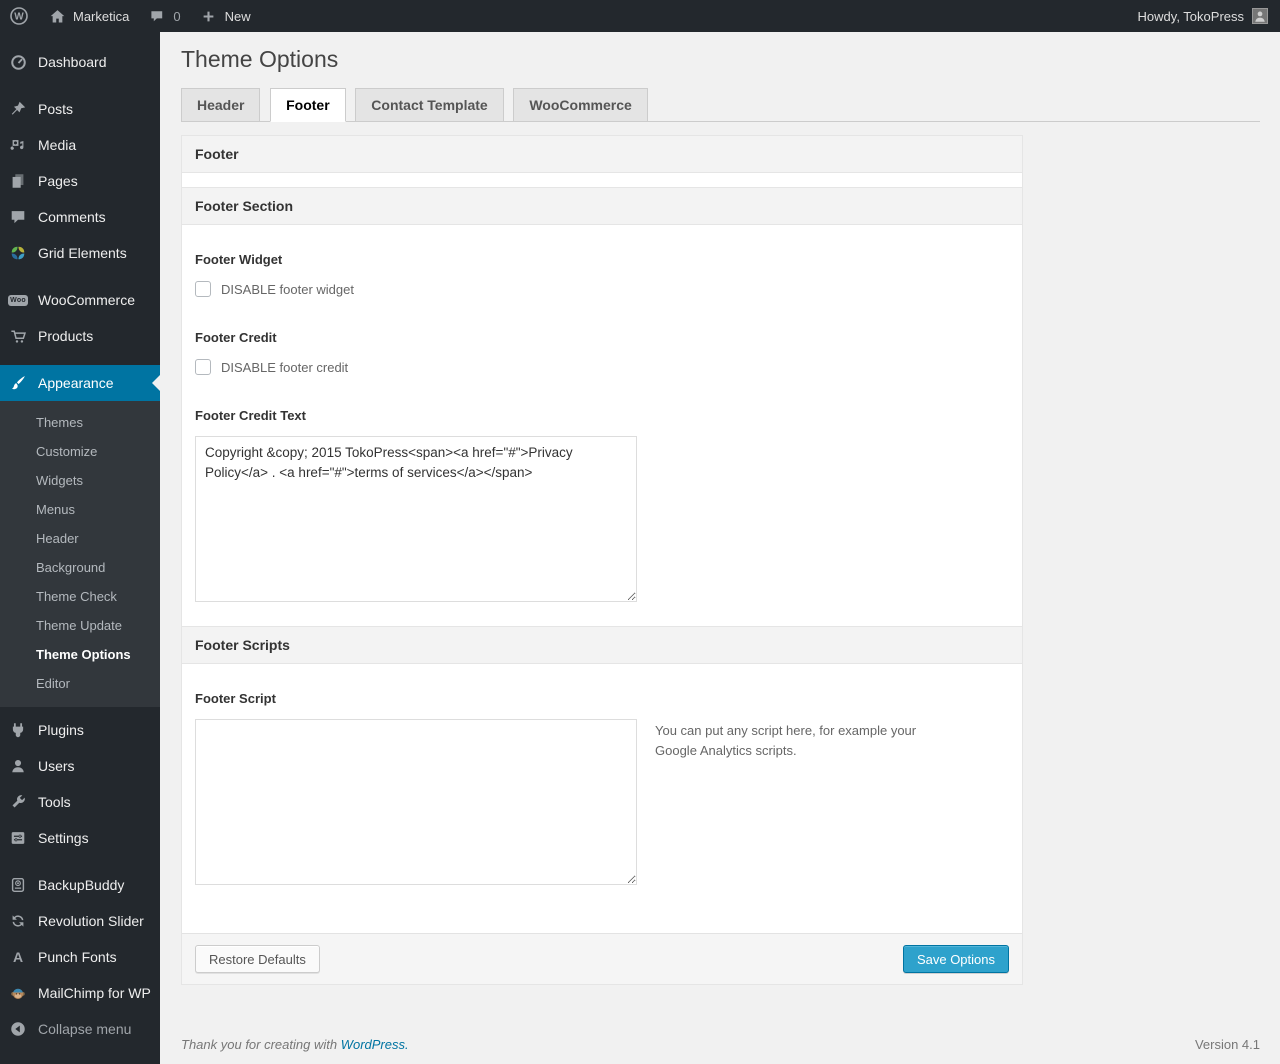 The height and width of the screenshot is (1064, 1280). I want to click on wordpress-link: WordPress., so click(375, 1044).